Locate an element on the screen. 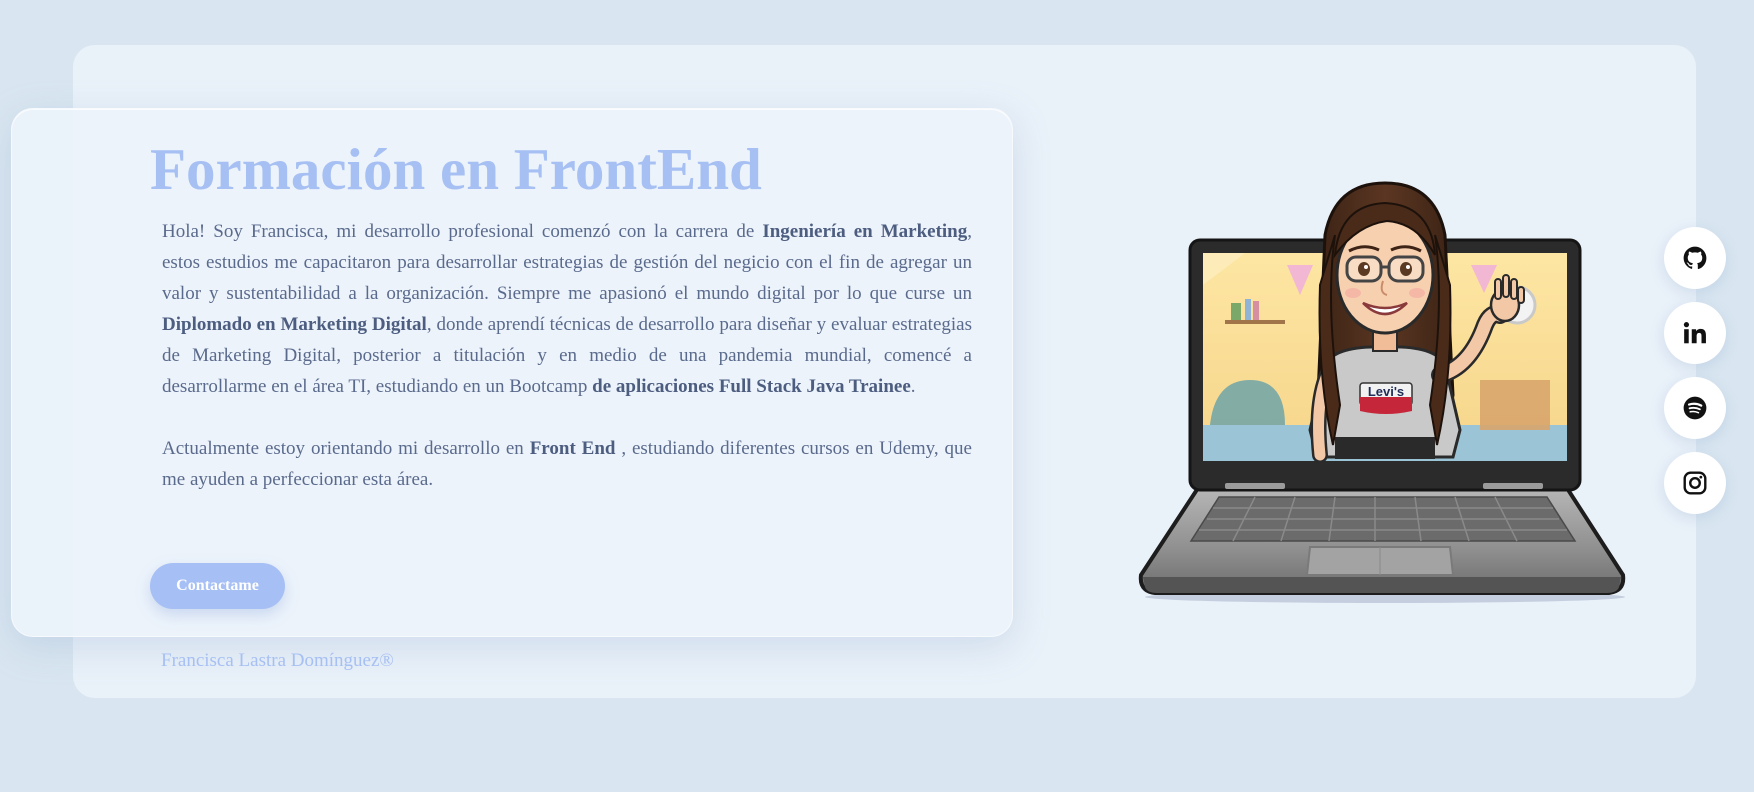 The height and width of the screenshot is (792, 1754). bio-highlight-marketing-degree: Ingeniería en Marketing is located at coordinates (865, 231).